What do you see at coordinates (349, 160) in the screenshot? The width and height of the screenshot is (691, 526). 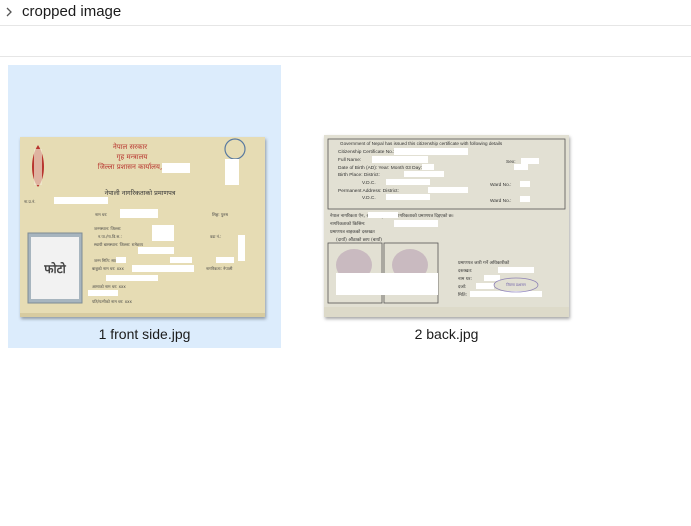 I see `card-field: Full Name:` at bounding box center [349, 160].